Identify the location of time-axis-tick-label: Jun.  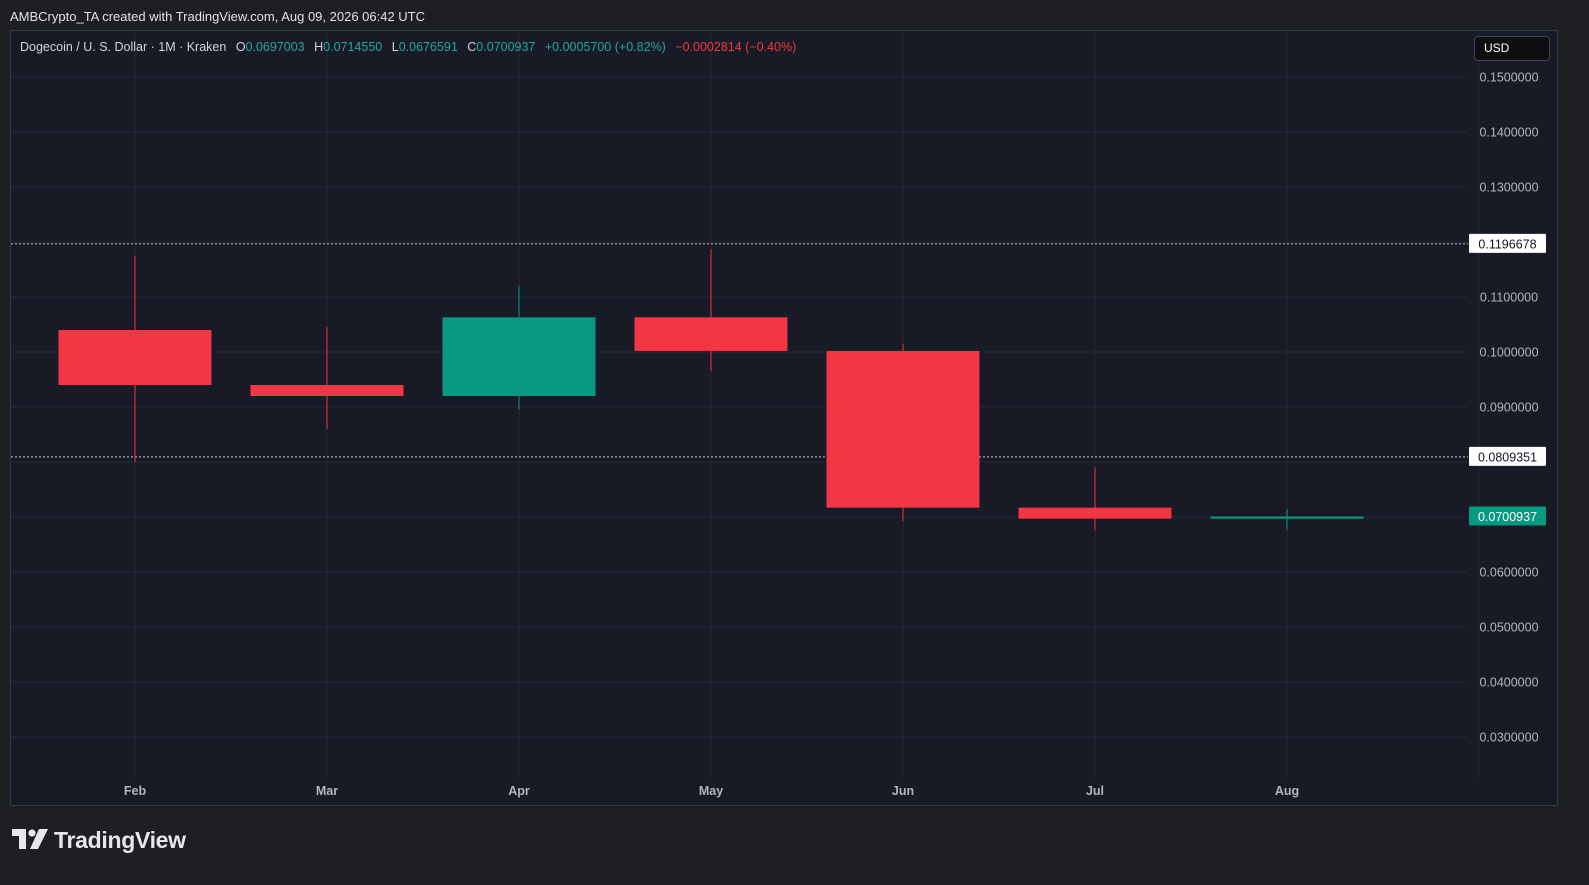
(903, 791).